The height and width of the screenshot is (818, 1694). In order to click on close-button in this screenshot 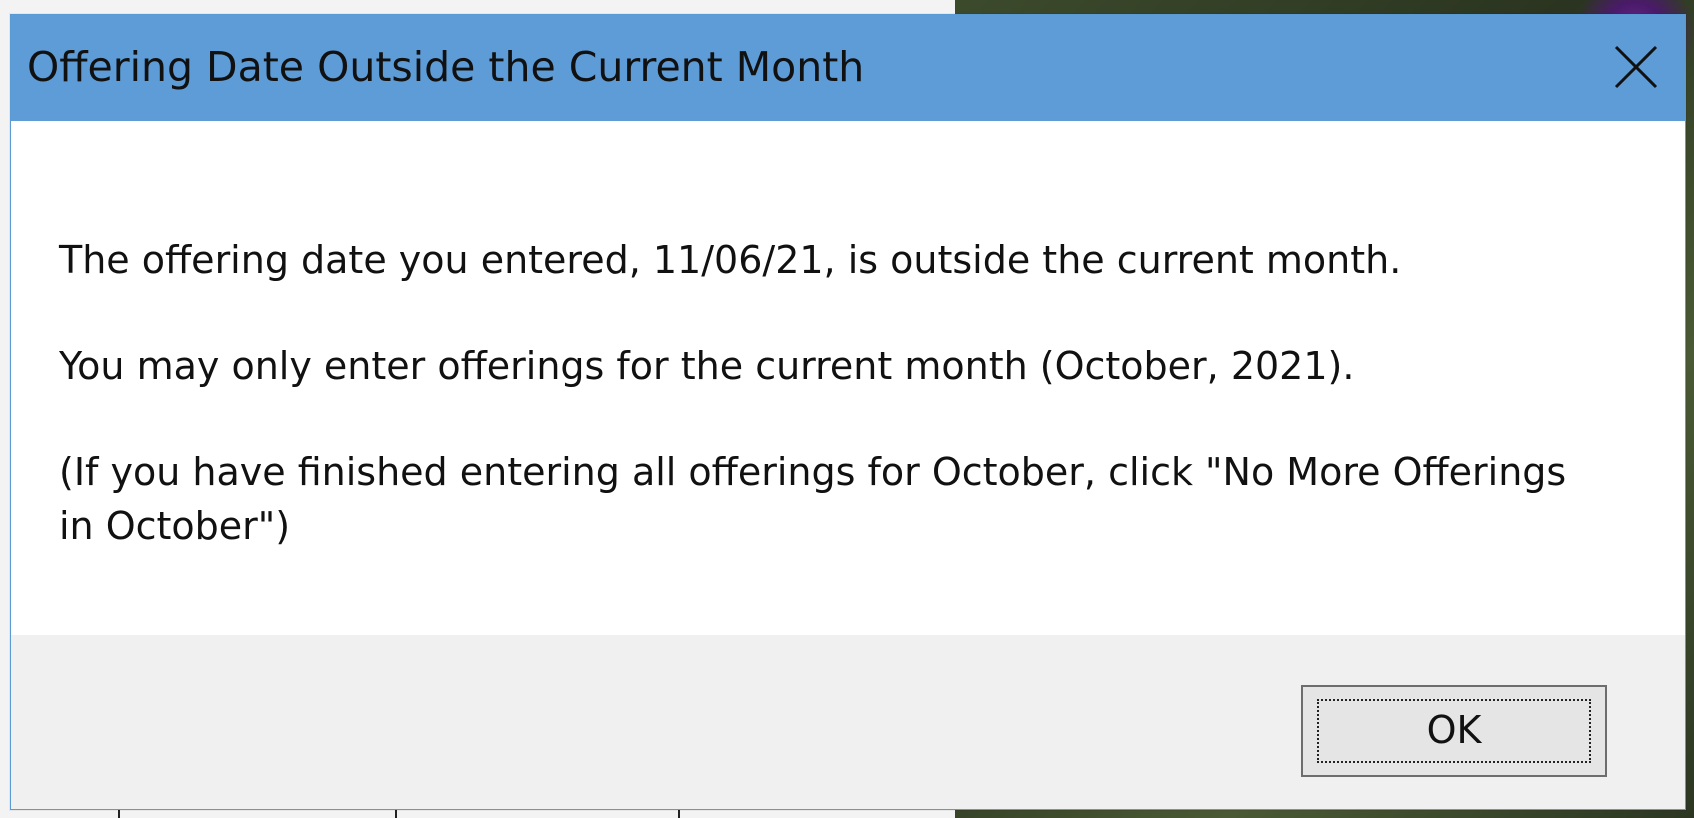, I will do `click(1630, 68)`.